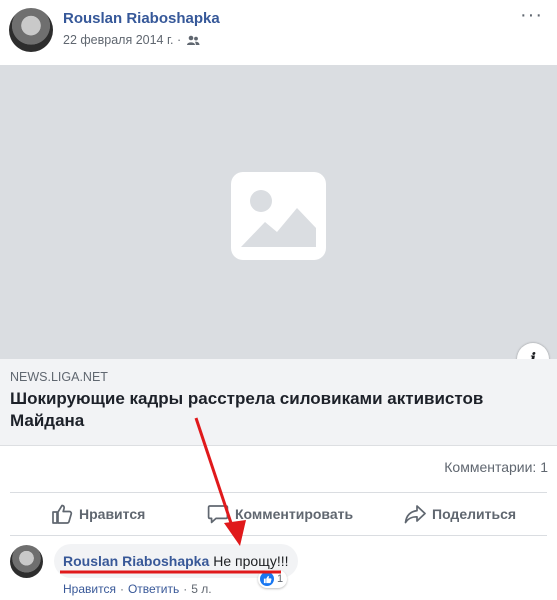 The width and height of the screenshot is (557, 600). Describe the element at coordinates (193, 40) in the screenshot. I see `friends-icon` at that location.